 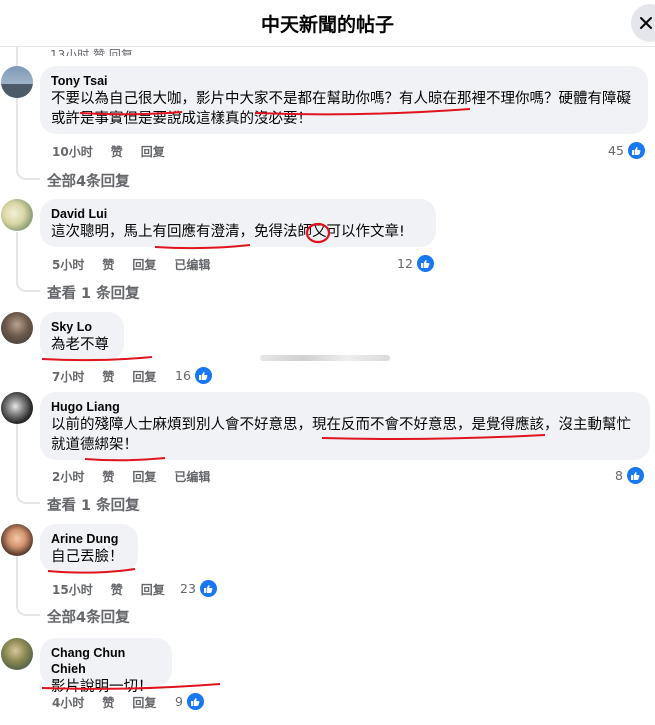 I want to click on comment-time: 7小时, so click(x=68, y=376).